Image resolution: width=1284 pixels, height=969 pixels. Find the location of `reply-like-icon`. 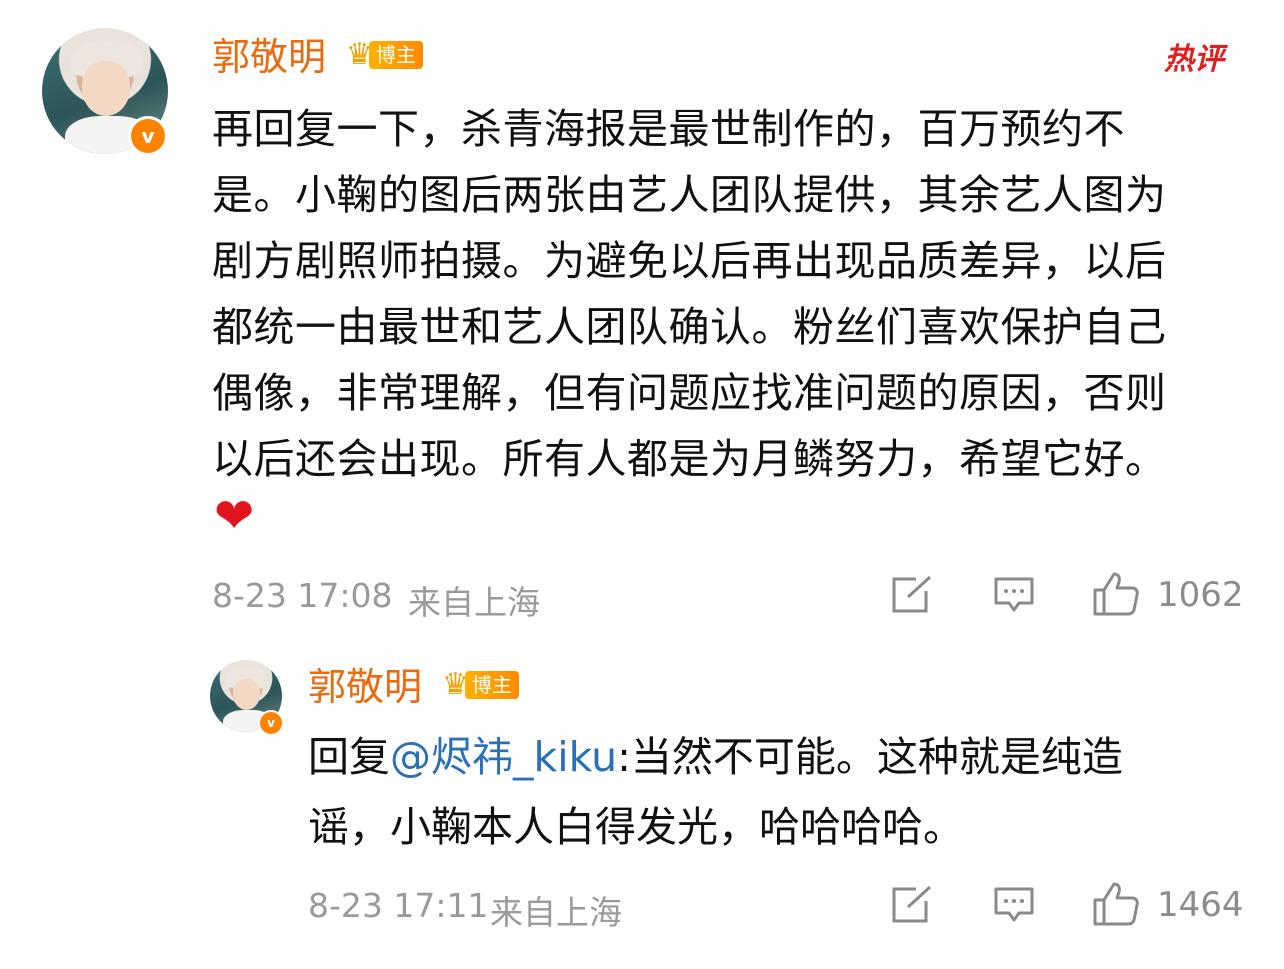

reply-like-icon is located at coordinates (1116, 903).